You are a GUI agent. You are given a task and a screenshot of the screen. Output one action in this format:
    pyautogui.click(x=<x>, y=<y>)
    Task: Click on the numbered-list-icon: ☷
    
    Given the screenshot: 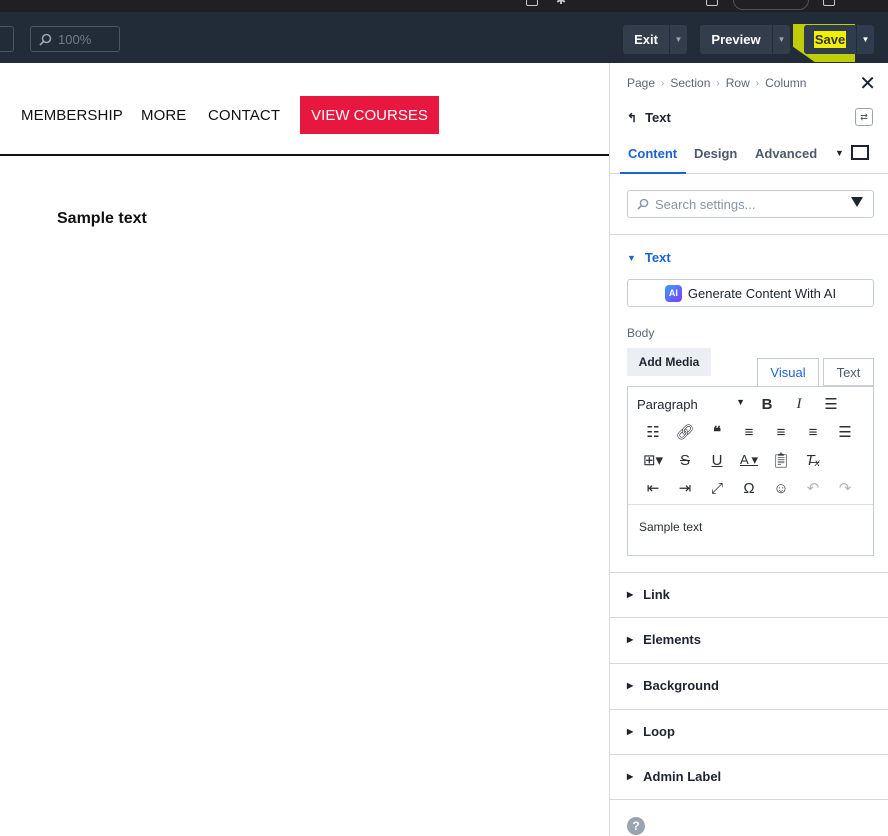 What is the action you would take?
    pyautogui.click(x=653, y=432)
    